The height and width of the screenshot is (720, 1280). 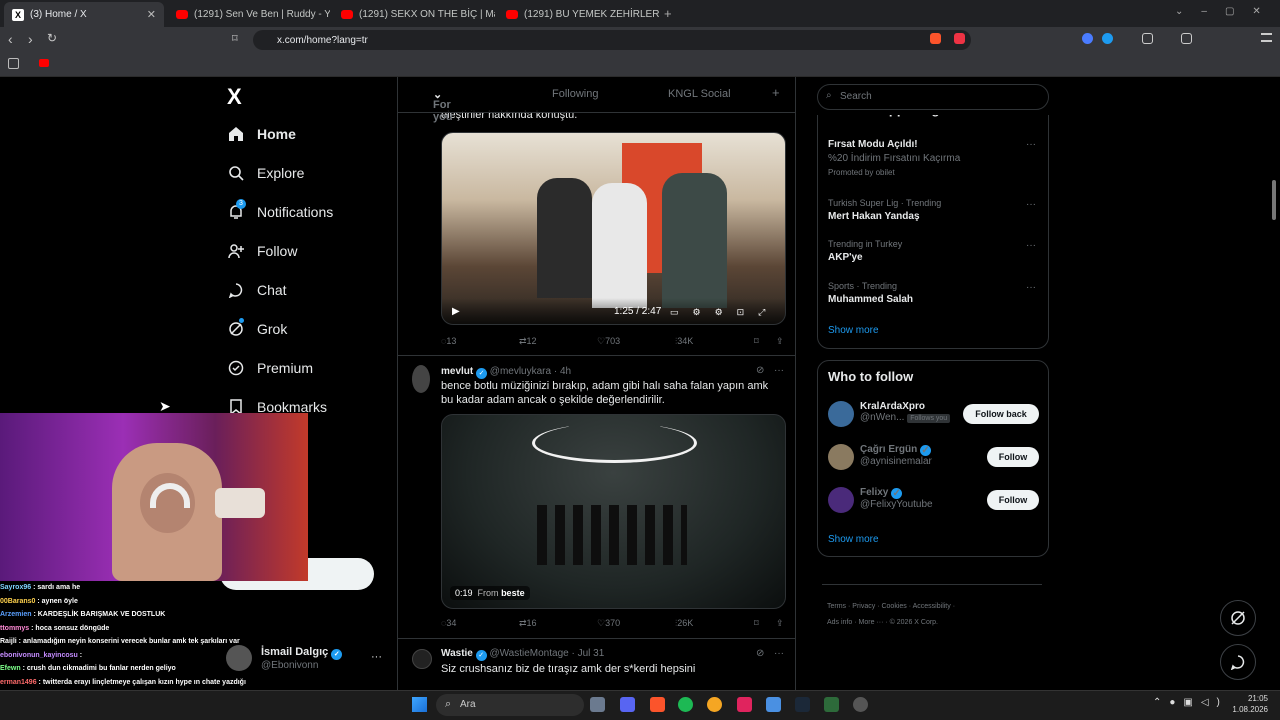 What do you see at coordinates (262, 251) in the screenshot?
I see `sidebar-item-follow: Follow` at bounding box center [262, 251].